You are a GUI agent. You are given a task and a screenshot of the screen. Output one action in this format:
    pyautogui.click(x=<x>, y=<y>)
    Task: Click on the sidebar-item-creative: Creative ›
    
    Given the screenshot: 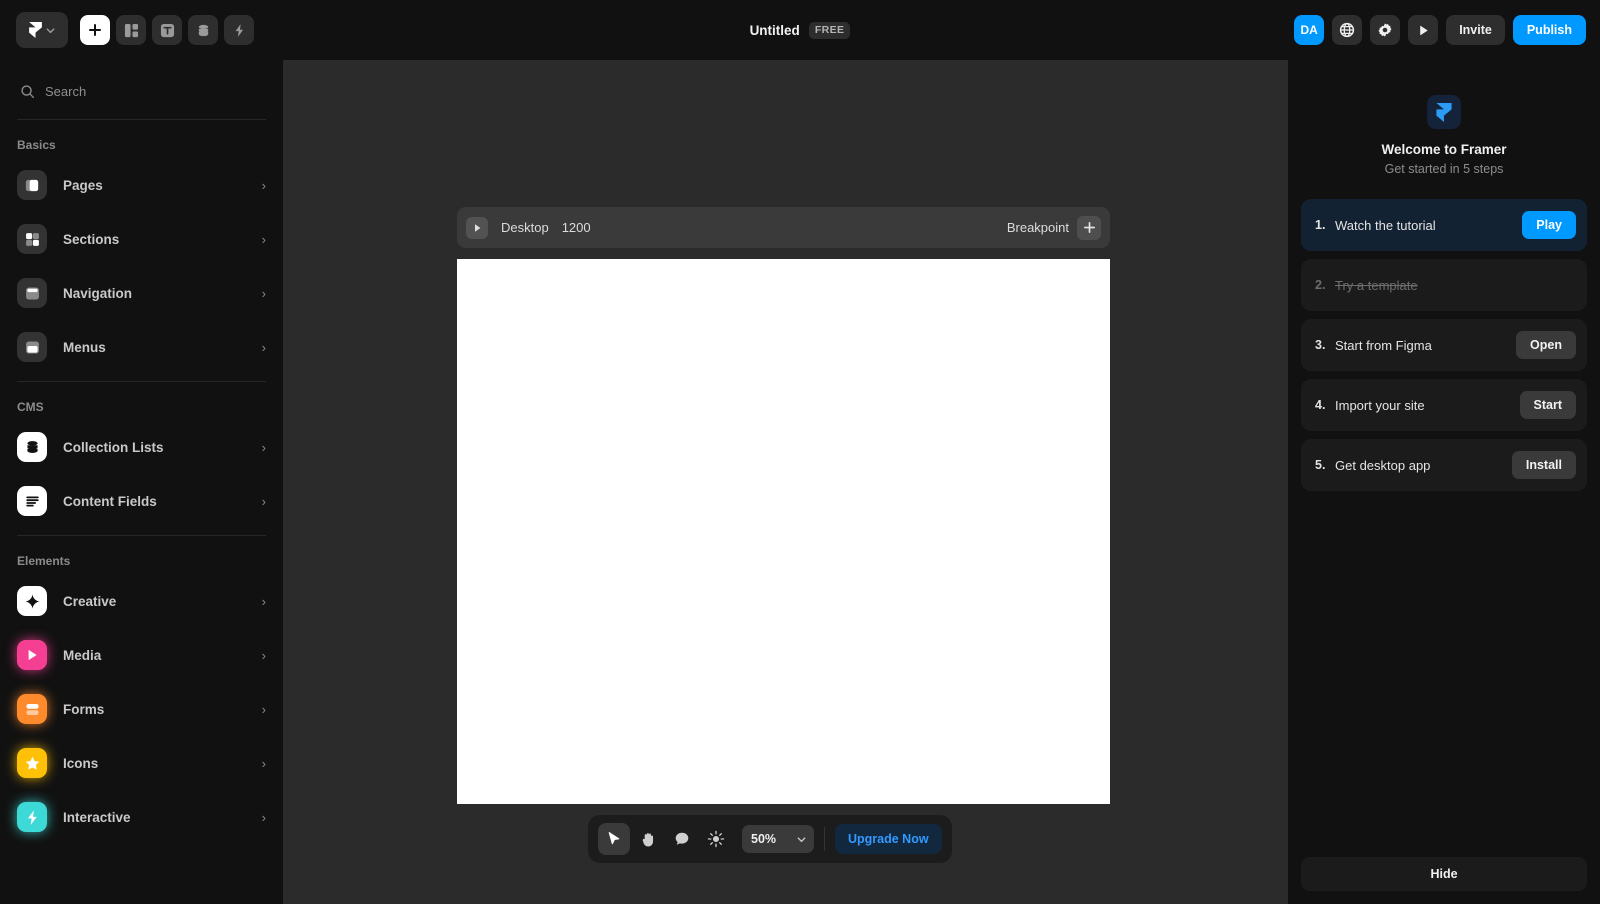 What is the action you would take?
    pyautogui.click(x=141, y=601)
    